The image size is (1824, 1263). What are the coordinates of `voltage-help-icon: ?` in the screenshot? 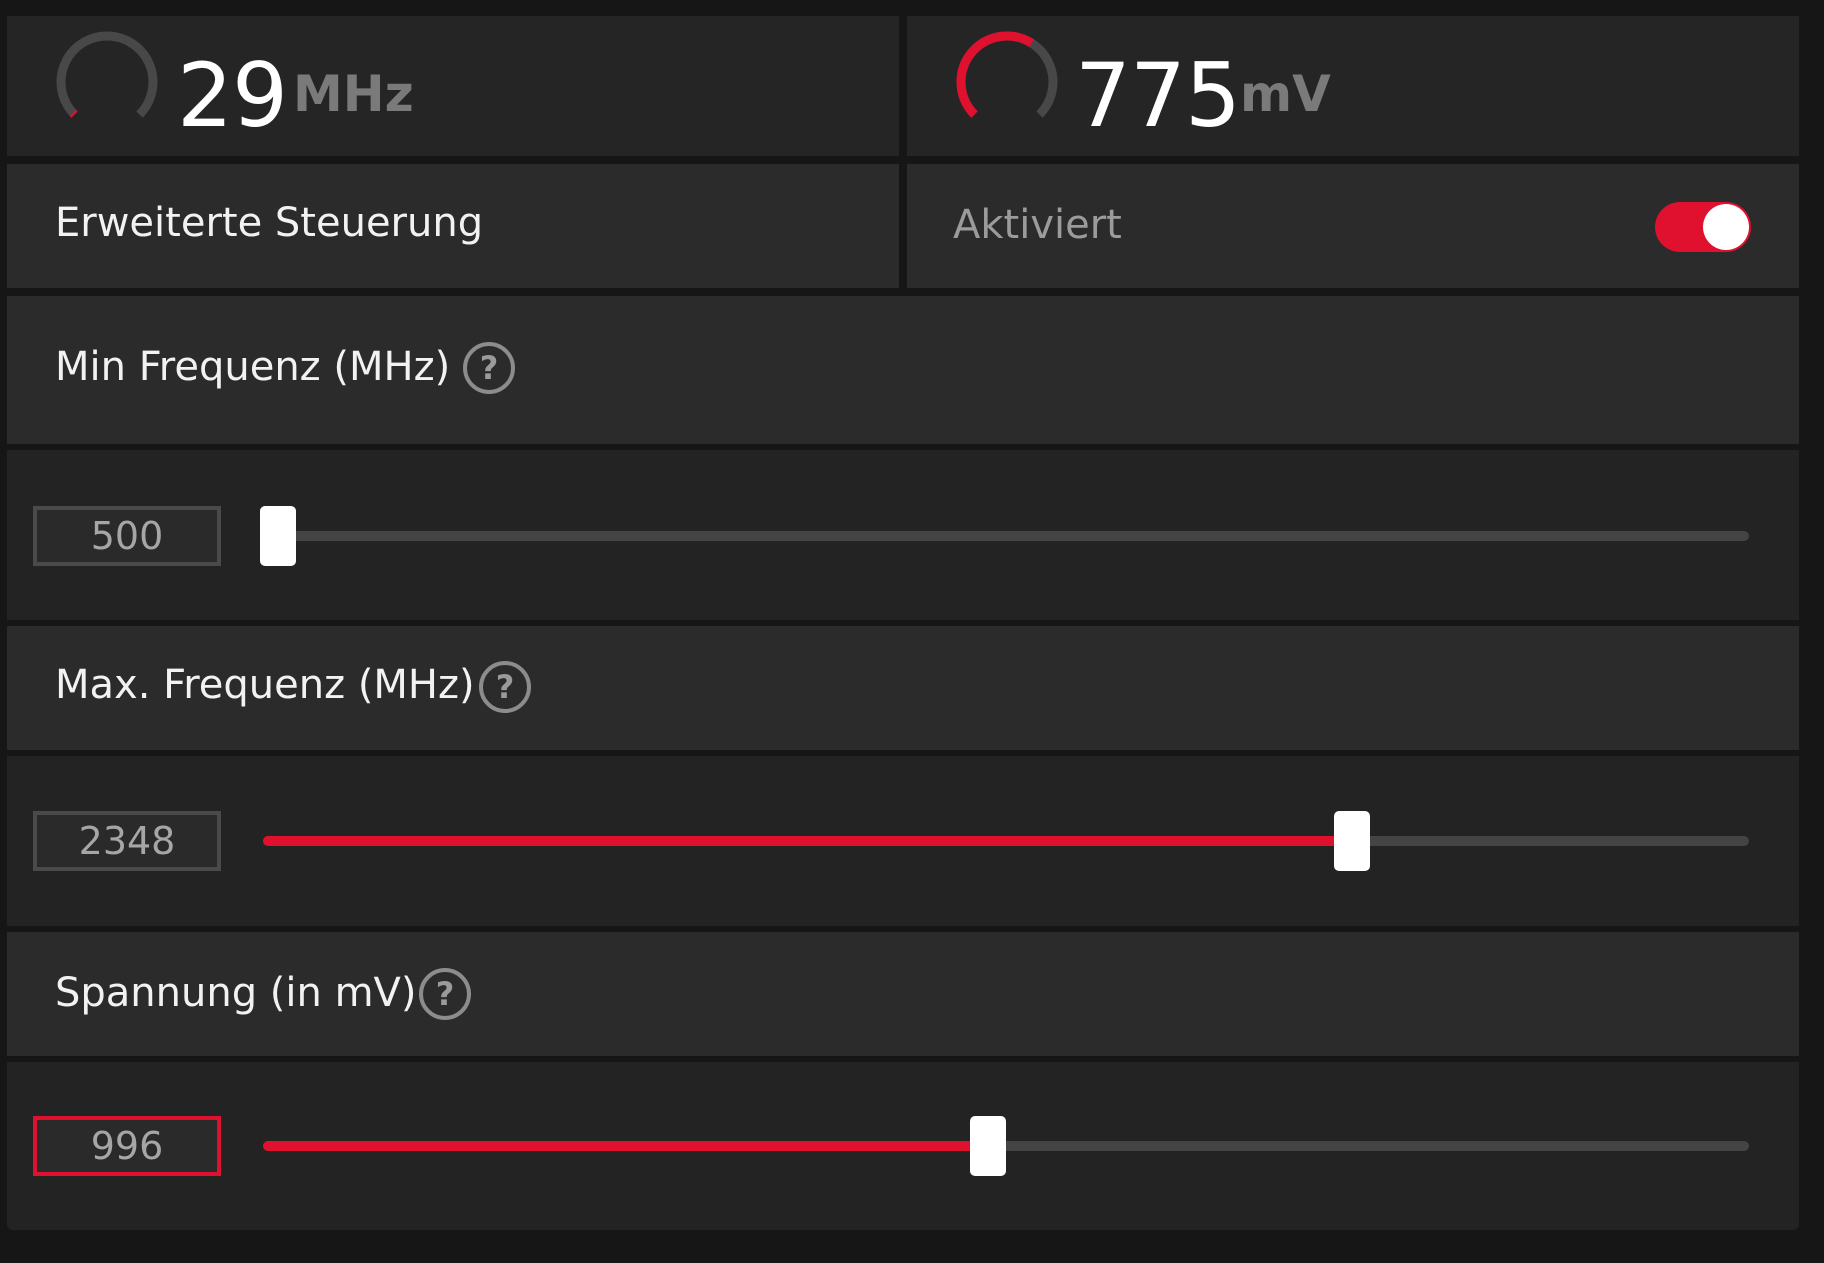 It's located at (445, 994).